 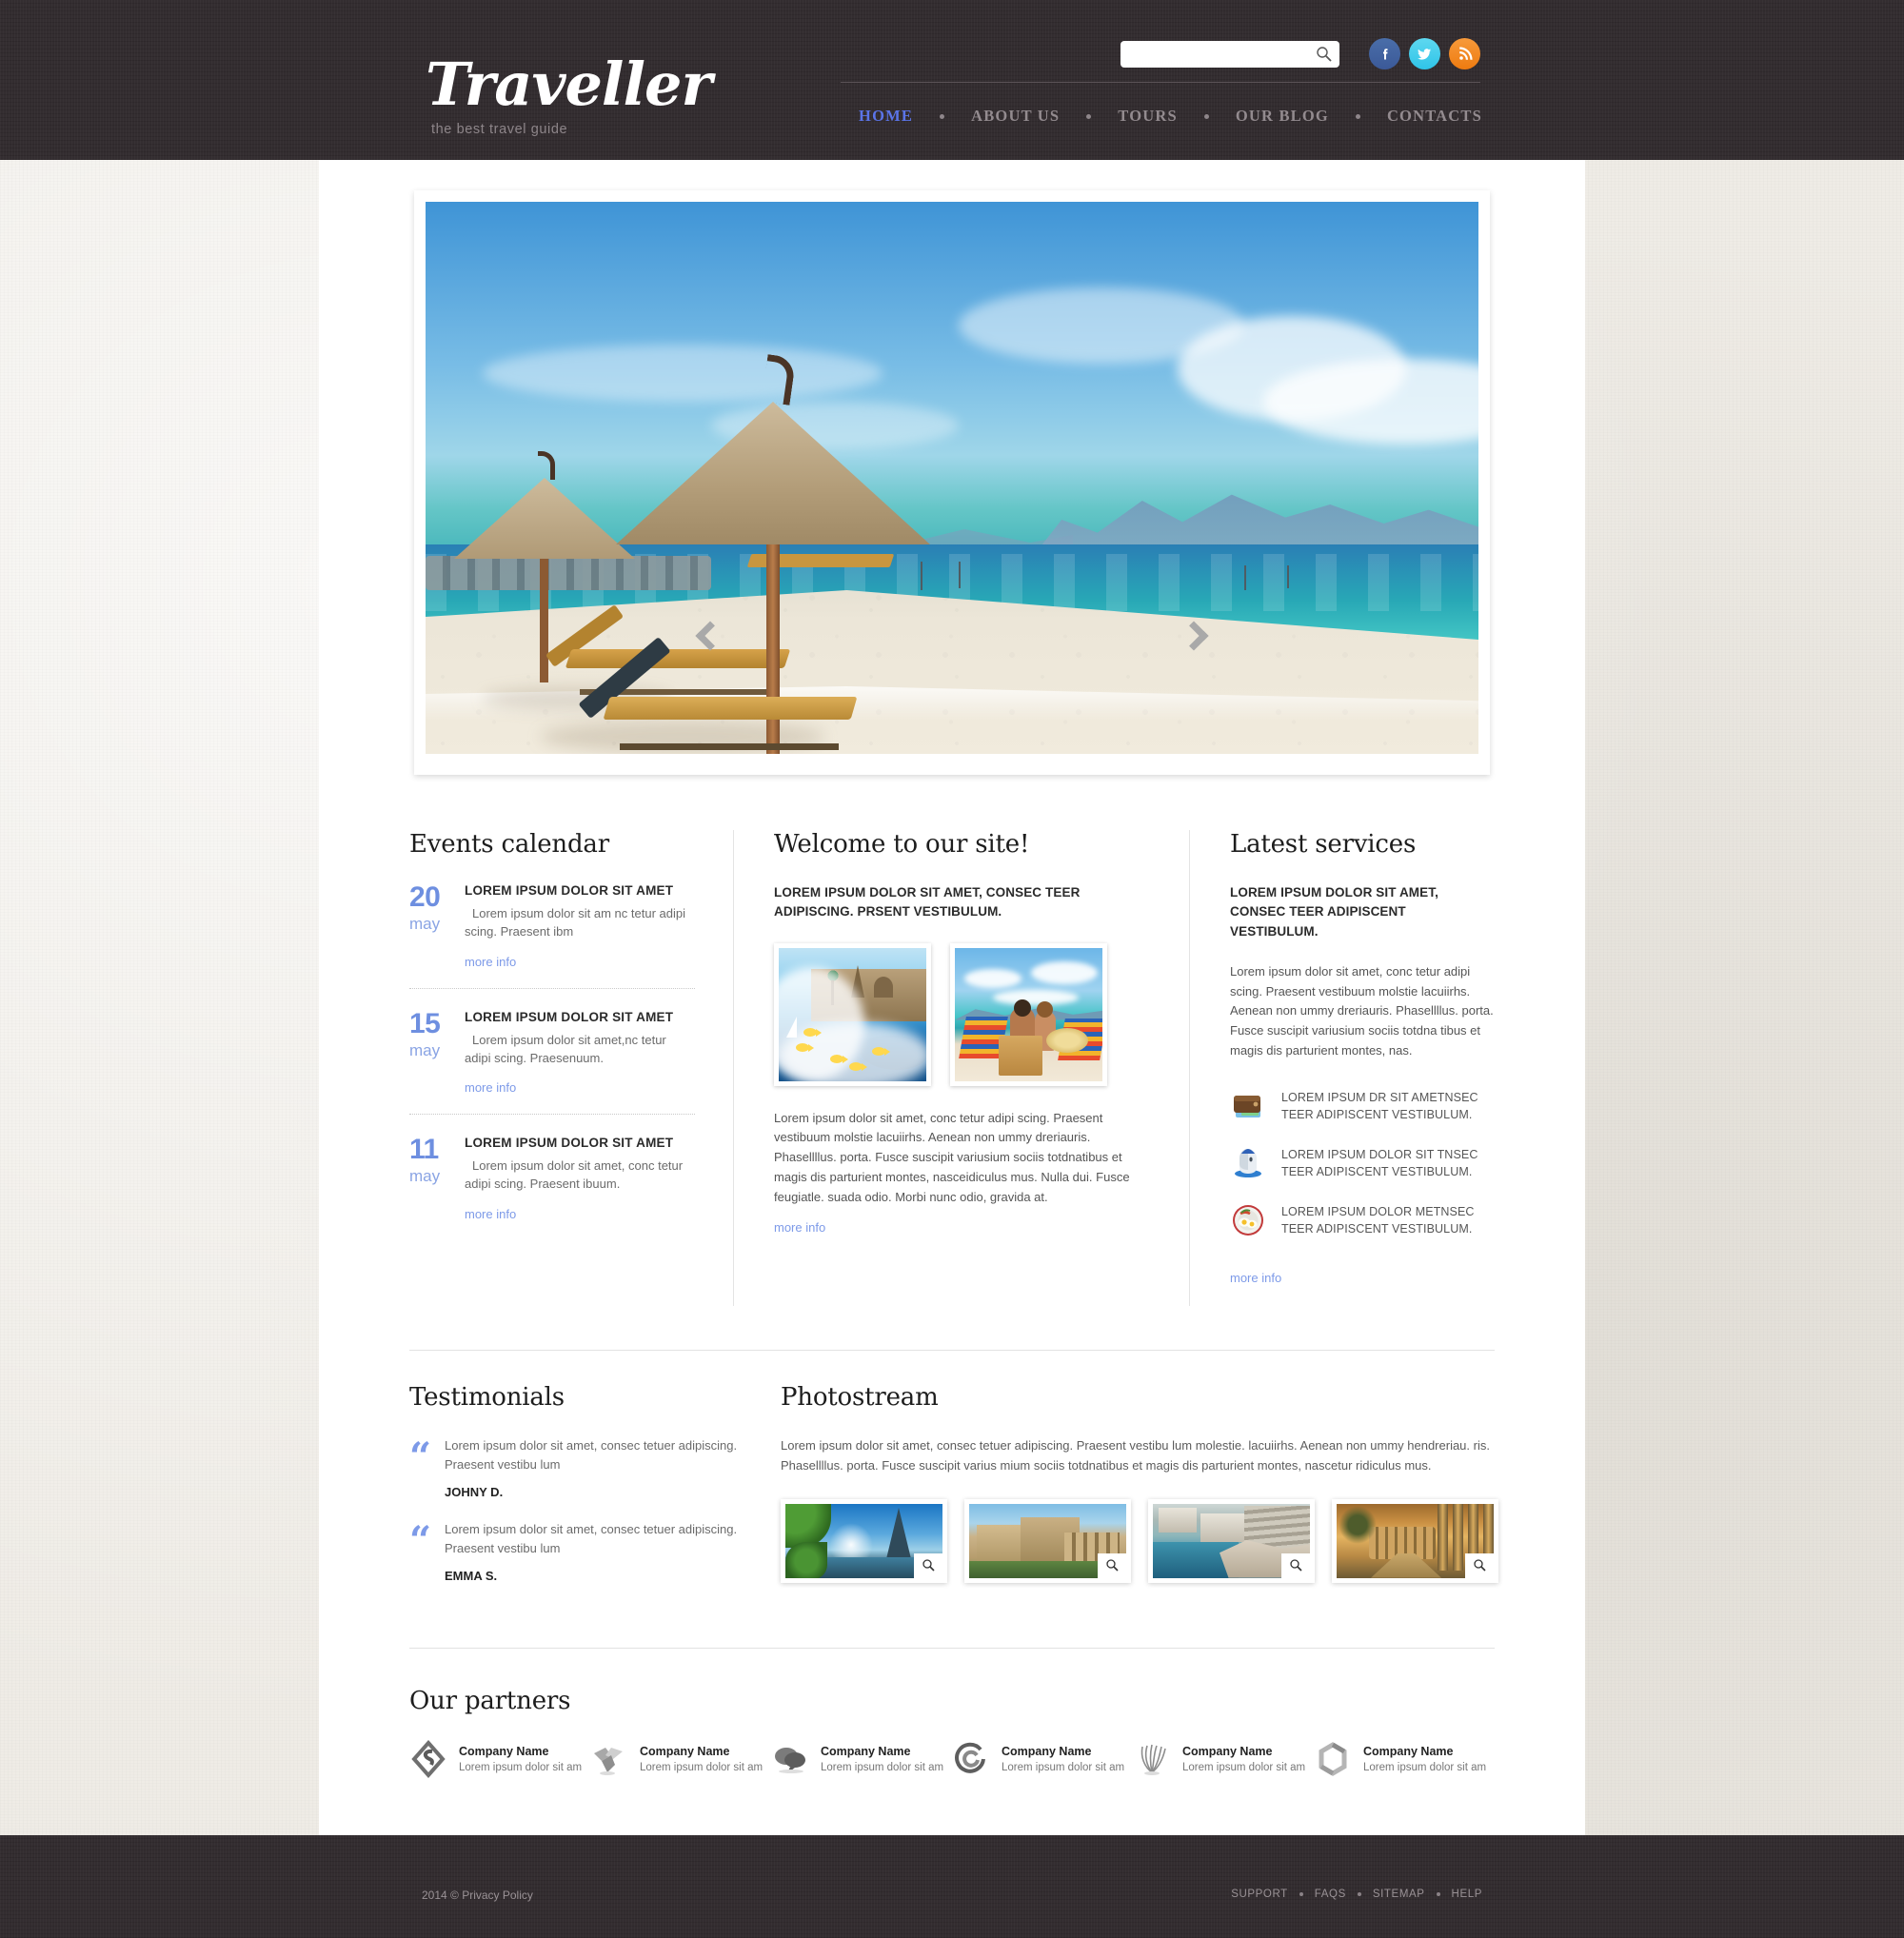 What do you see at coordinates (860, 1397) in the screenshot?
I see `photostream-title: Photostream` at bounding box center [860, 1397].